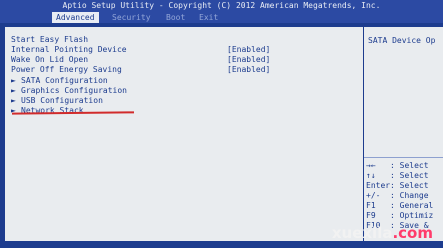 This screenshot has height=248, width=443. What do you see at coordinates (248, 49) in the screenshot?
I see `internal-pointing-device-value: [Enabled]` at bounding box center [248, 49].